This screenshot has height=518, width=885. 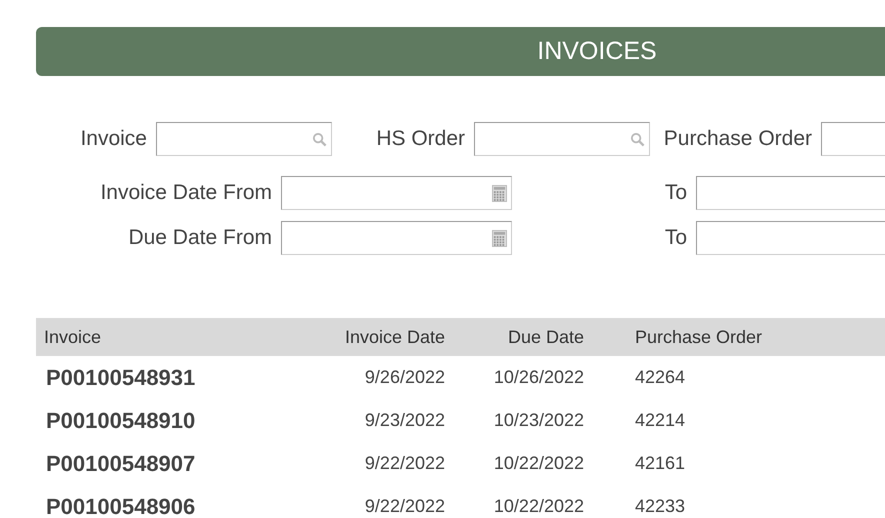 What do you see at coordinates (164, 463) in the screenshot?
I see `invoice-link: P00100548907` at bounding box center [164, 463].